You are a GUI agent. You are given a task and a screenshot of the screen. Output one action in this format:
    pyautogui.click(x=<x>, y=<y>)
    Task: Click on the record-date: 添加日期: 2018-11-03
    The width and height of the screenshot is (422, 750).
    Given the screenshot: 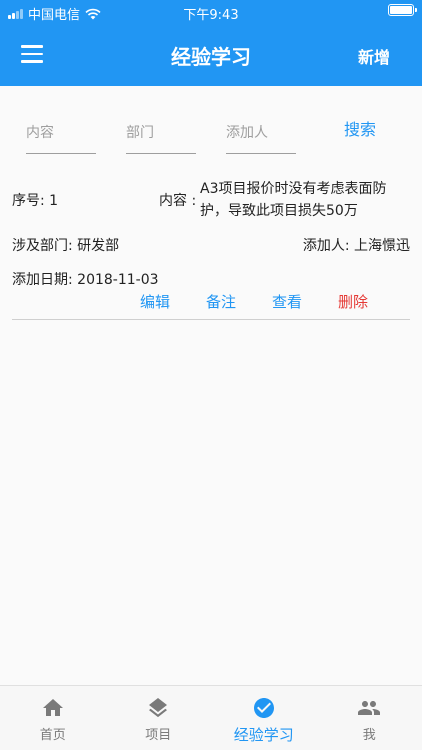 What is the action you would take?
    pyautogui.click(x=85, y=280)
    